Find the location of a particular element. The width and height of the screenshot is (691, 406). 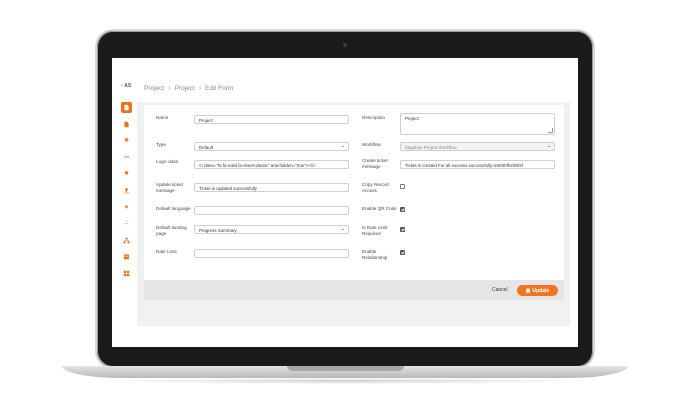

workflow-select: Sapphire Project Workflow is located at coordinates (477, 146).